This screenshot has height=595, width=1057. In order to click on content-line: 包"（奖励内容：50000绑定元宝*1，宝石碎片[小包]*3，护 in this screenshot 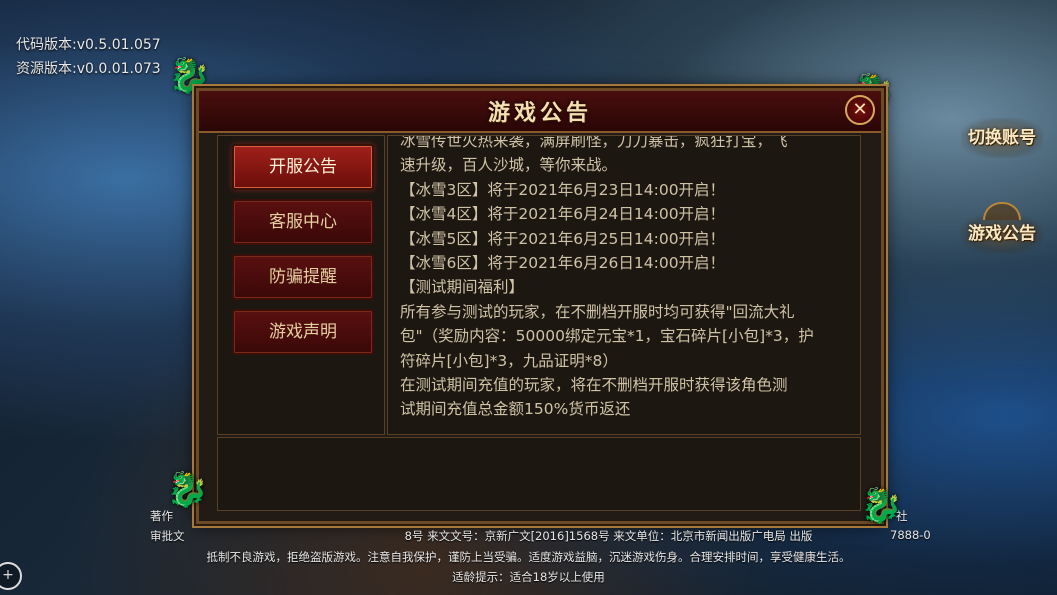, I will do `click(607, 336)`.